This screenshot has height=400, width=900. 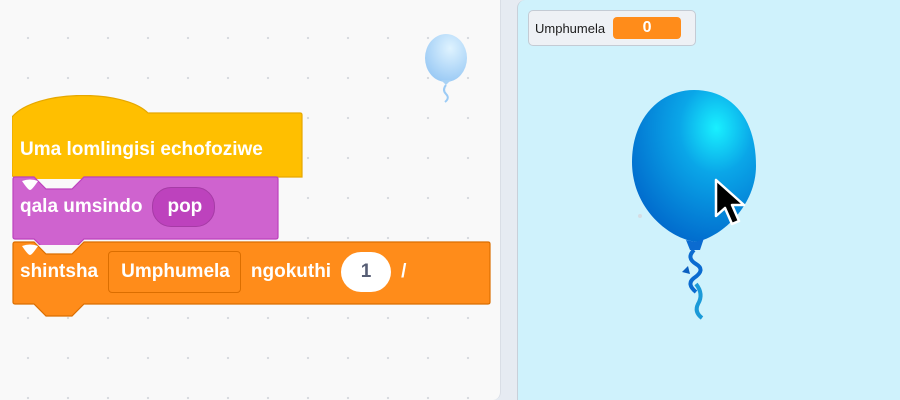 I want to click on start-sound-block: qala umsindo pop, so click(x=146, y=210).